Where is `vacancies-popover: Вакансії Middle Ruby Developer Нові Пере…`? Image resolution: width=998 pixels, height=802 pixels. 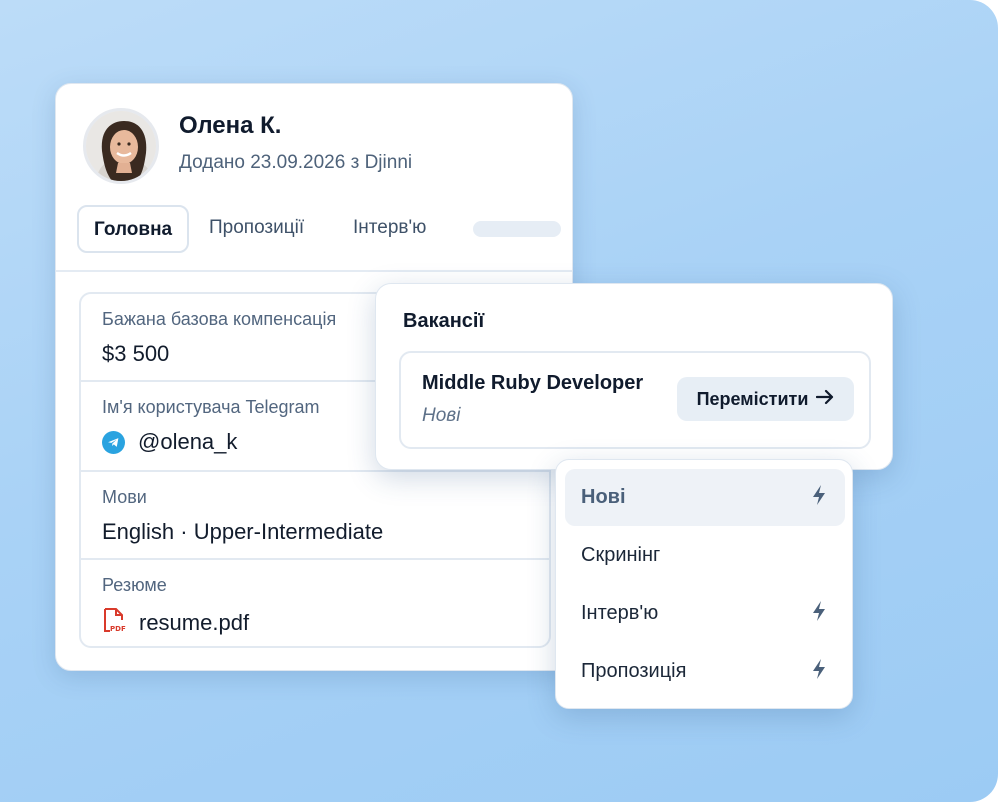 vacancies-popover: Вакансії Middle Ruby Developer Нові Пере… is located at coordinates (634, 376).